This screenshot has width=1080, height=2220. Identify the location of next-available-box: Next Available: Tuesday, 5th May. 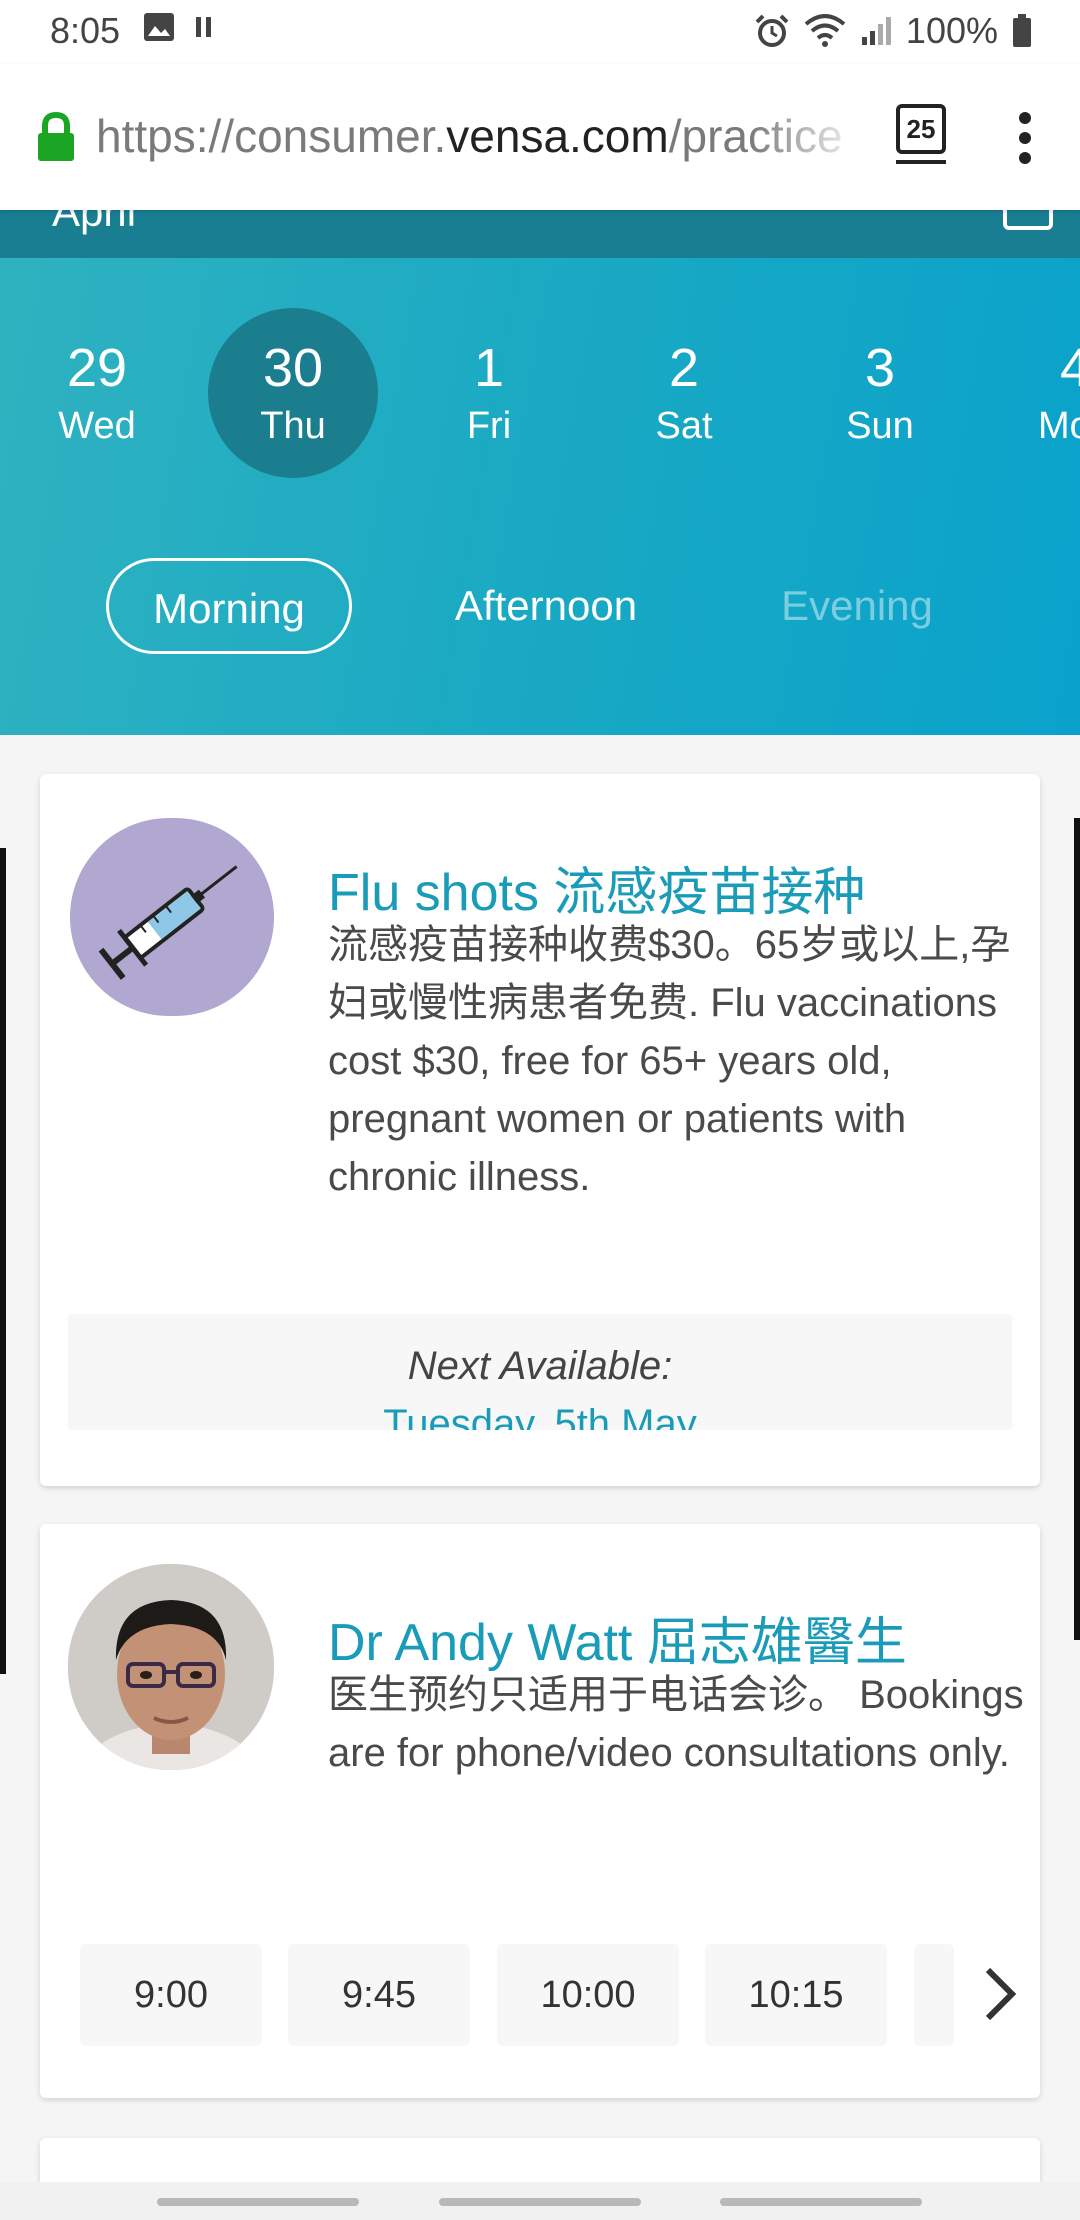
(540, 1372).